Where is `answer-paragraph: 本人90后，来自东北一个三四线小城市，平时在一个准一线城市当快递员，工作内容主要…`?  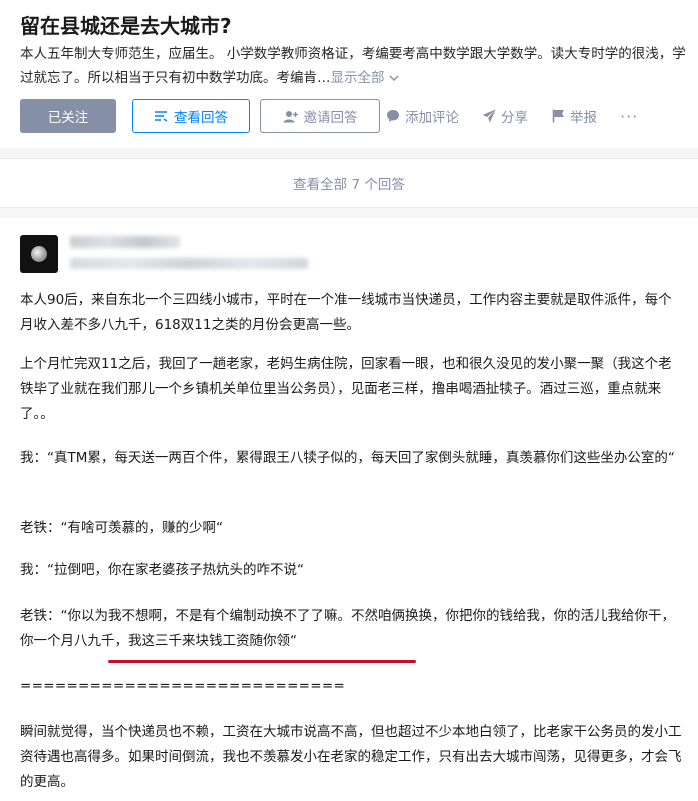
answer-paragraph: 本人90后，来自东北一个三四线小城市，平时在一个准一线城市当快递员，工作内容主要… is located at coordinates (346, 312).